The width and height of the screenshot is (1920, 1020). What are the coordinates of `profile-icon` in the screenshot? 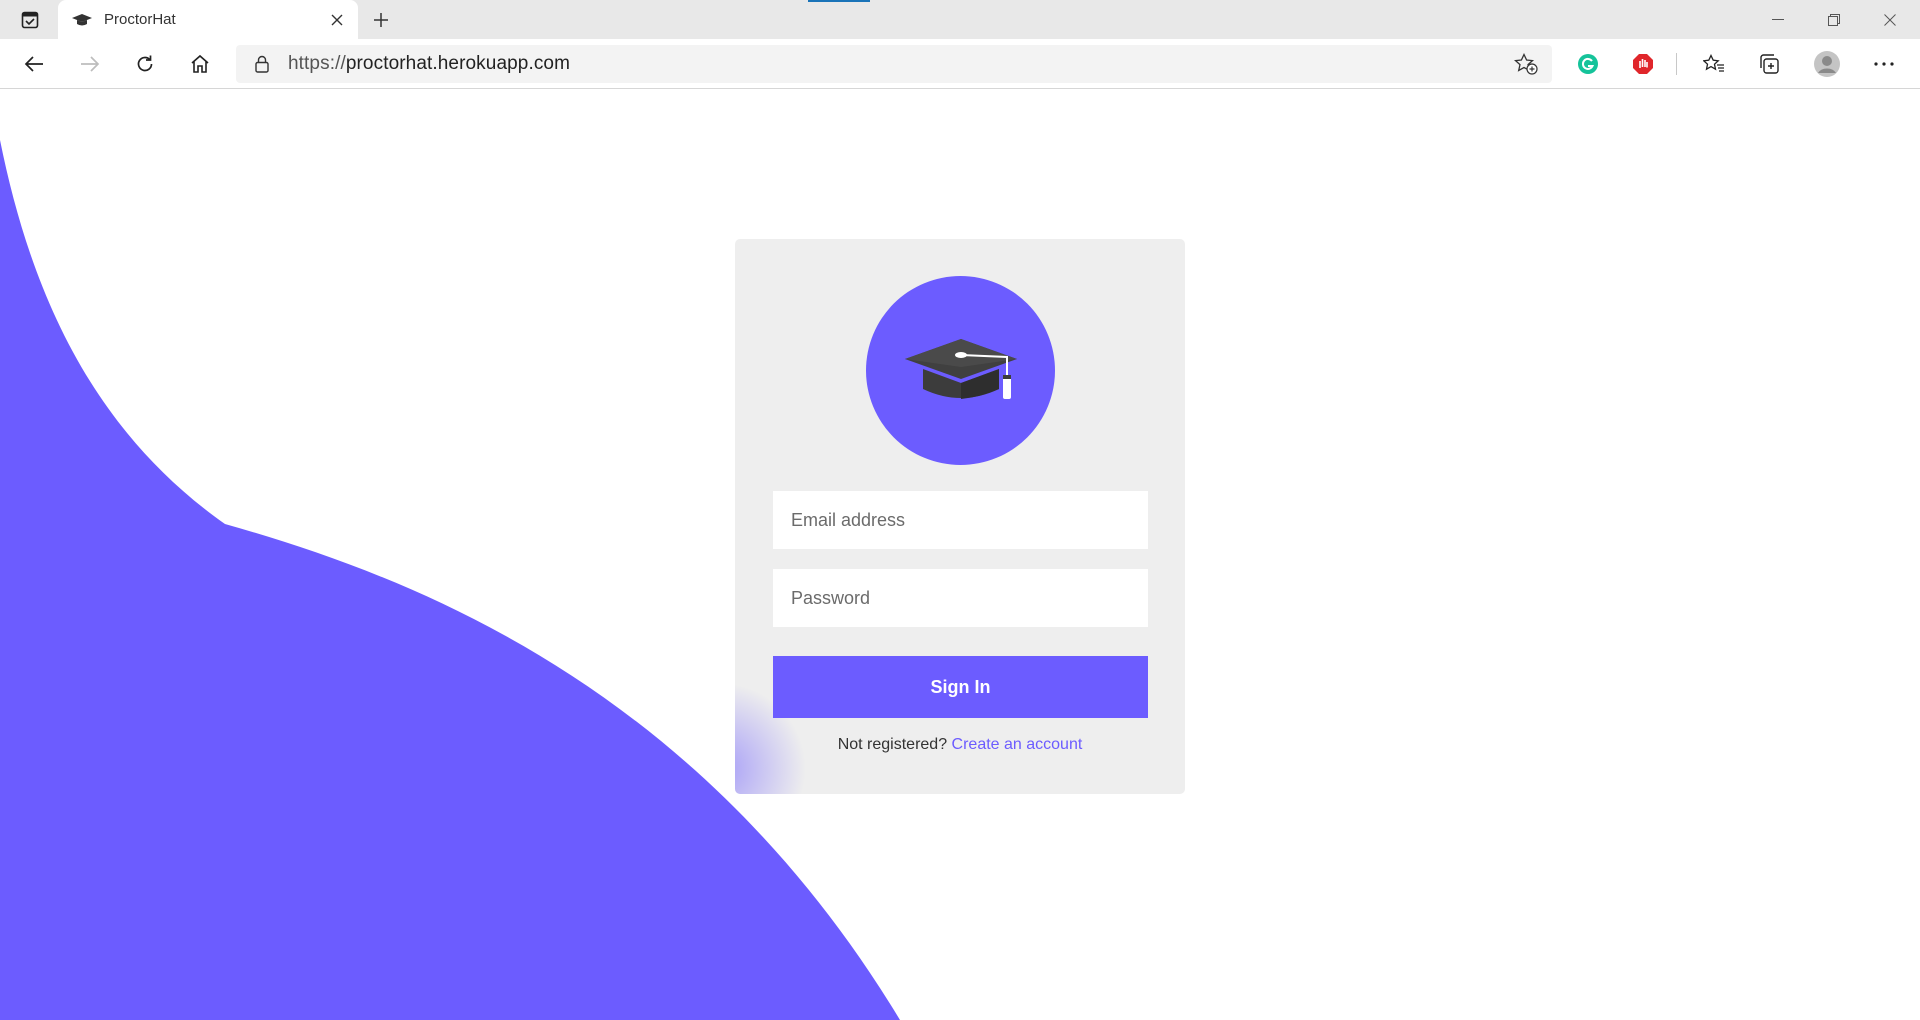 It's located at (1827, 64).